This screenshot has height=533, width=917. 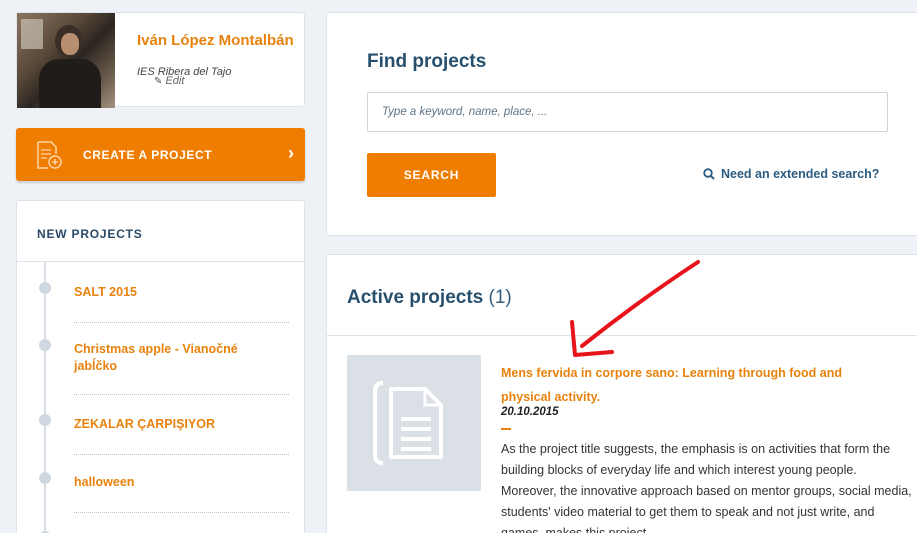 I want to click on new-project-link: SALT 2015, so click(x=179, y=292).